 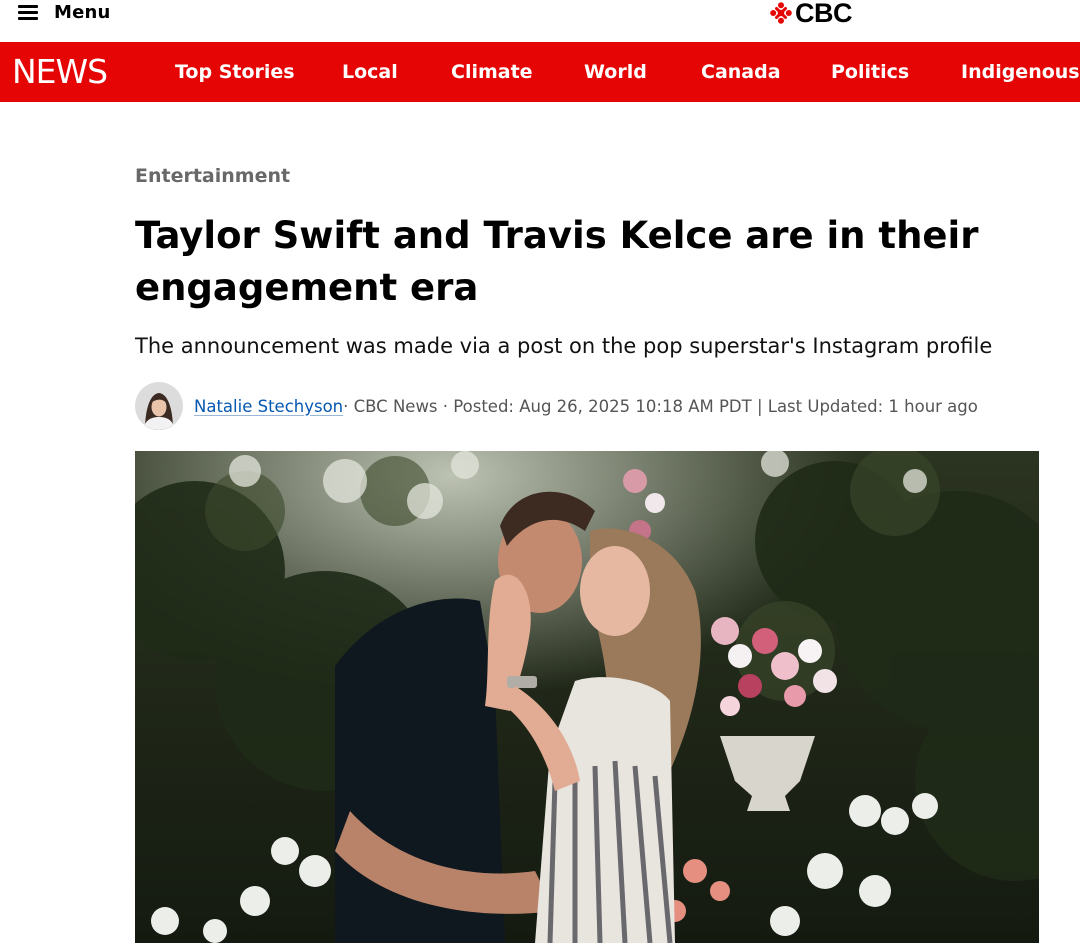 What do you see at coordinates (870, 72) in the screenshot?
I see `nav-item-politics: Politics` at bounding box center [870, 72].